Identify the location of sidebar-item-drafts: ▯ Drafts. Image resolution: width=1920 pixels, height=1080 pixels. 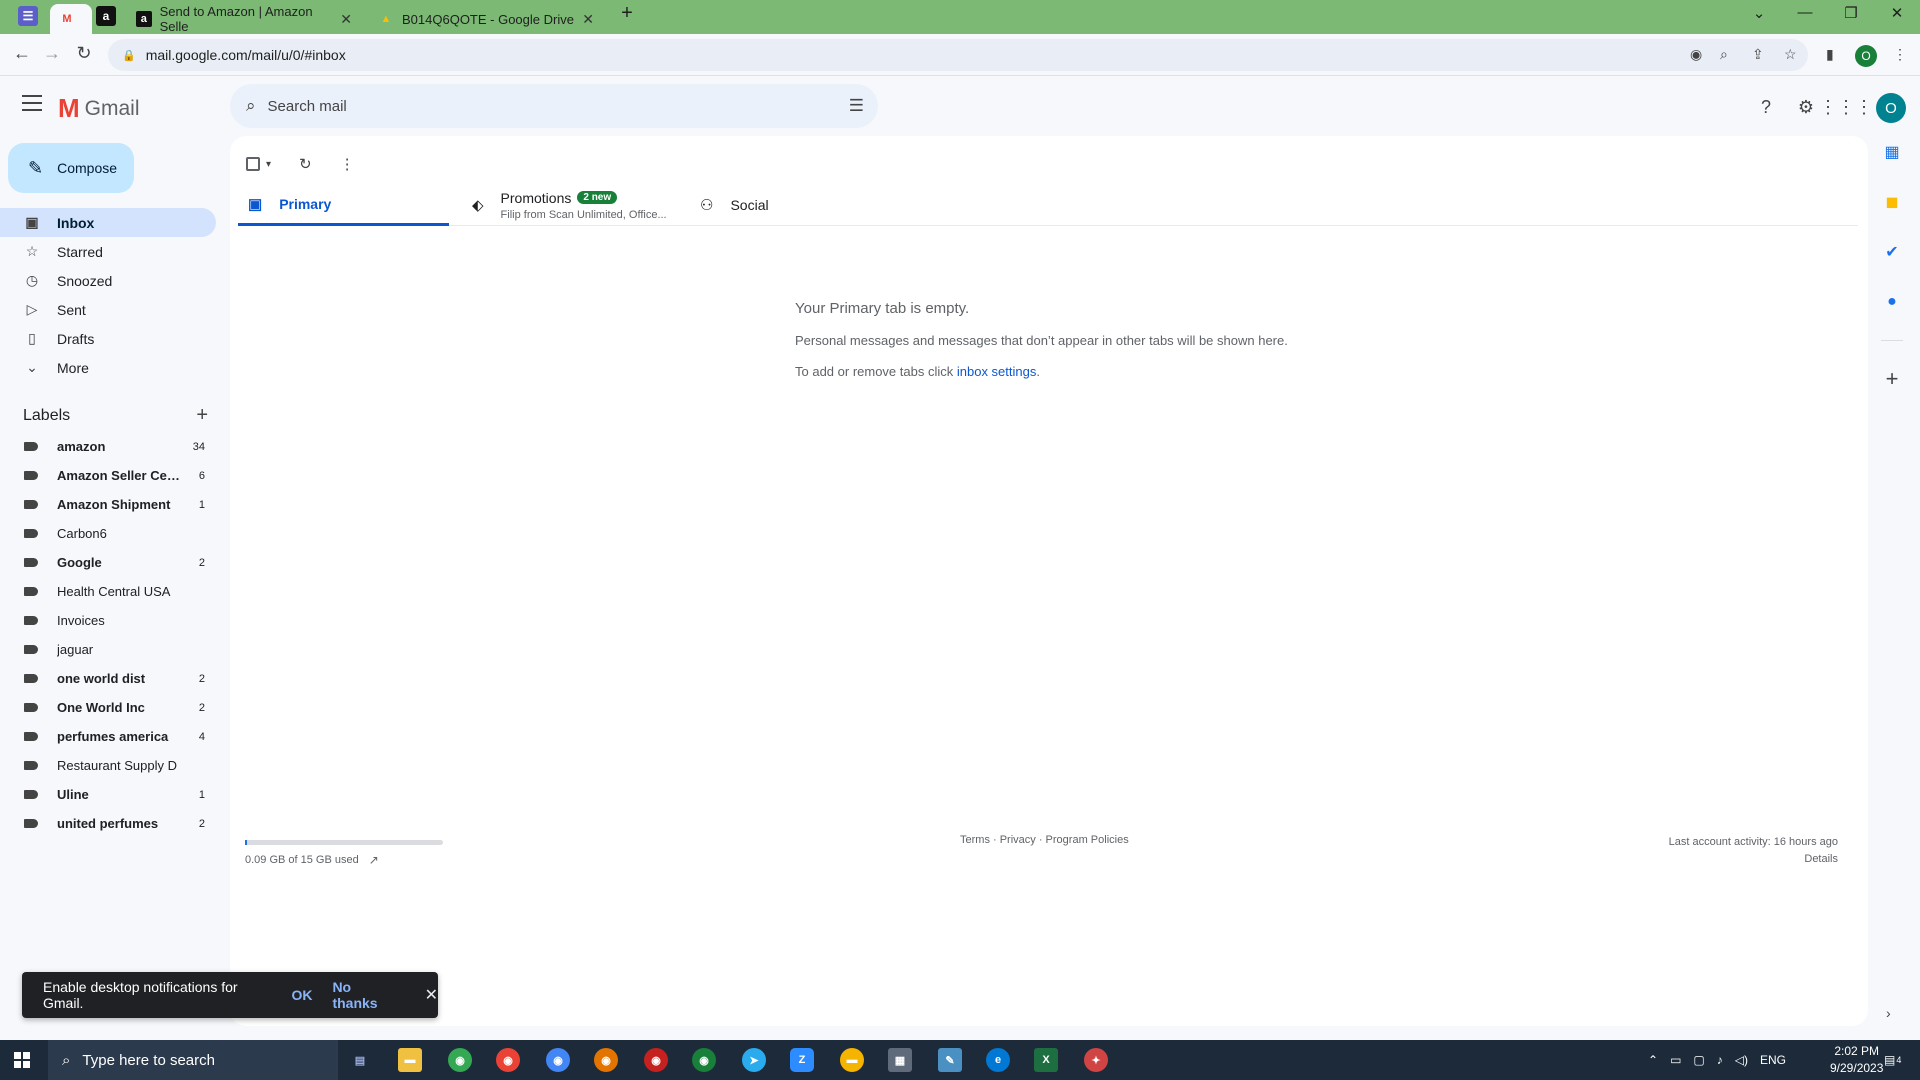
(108, 338).